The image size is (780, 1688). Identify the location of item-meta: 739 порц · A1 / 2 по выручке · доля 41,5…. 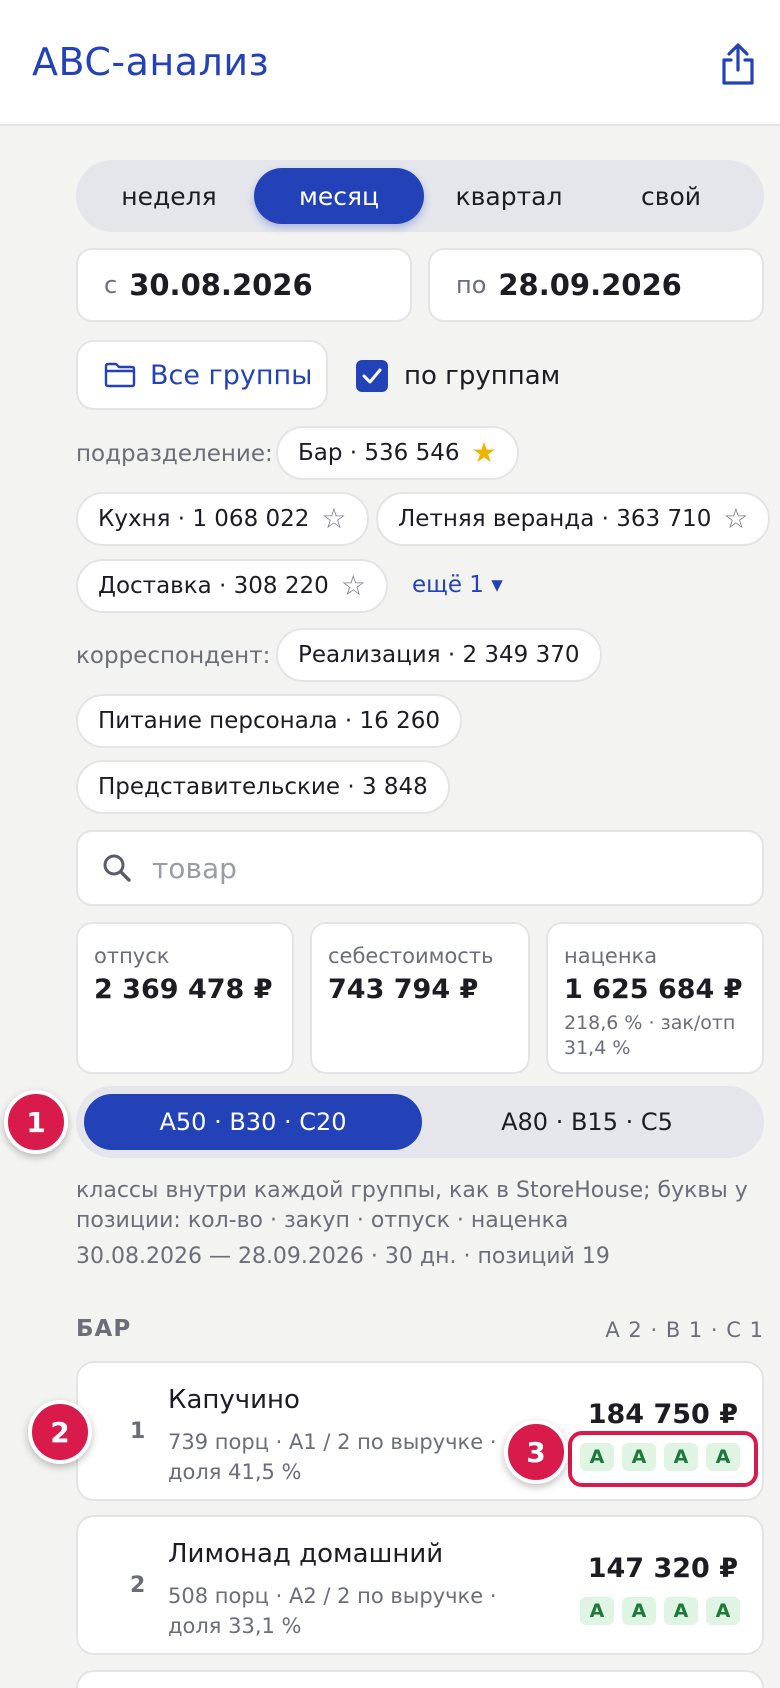
(332, 1457).